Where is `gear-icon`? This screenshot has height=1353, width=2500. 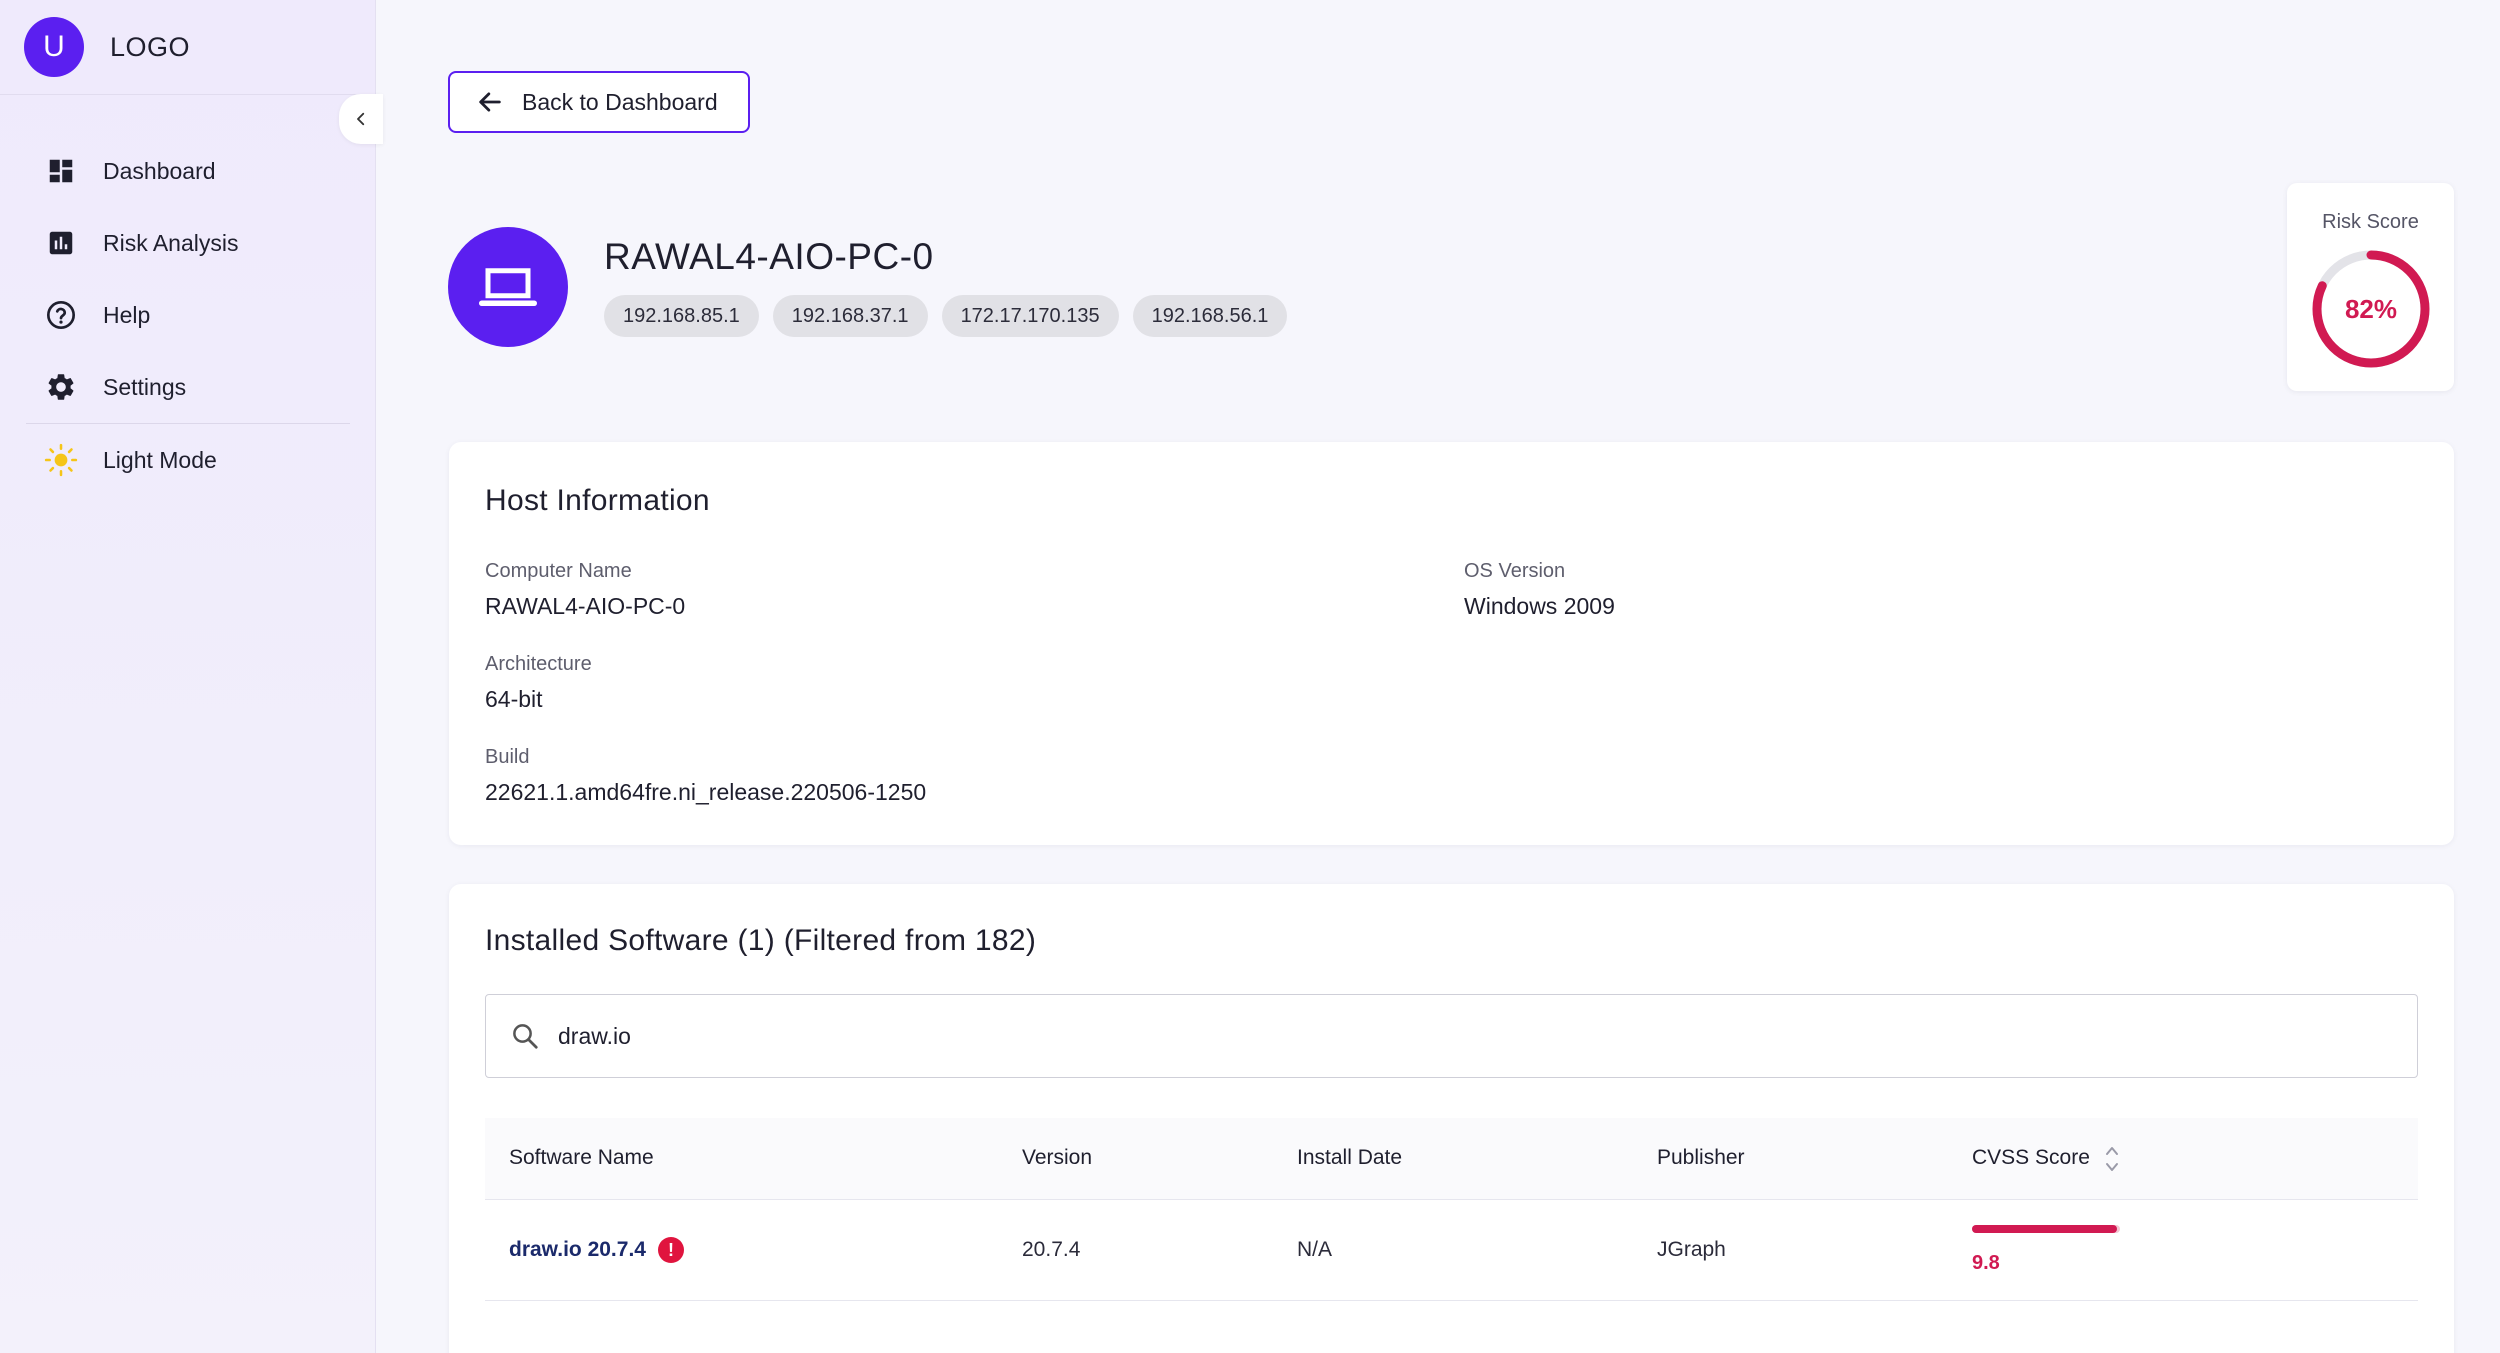
gear-icon is located at coordinates (61, 387).